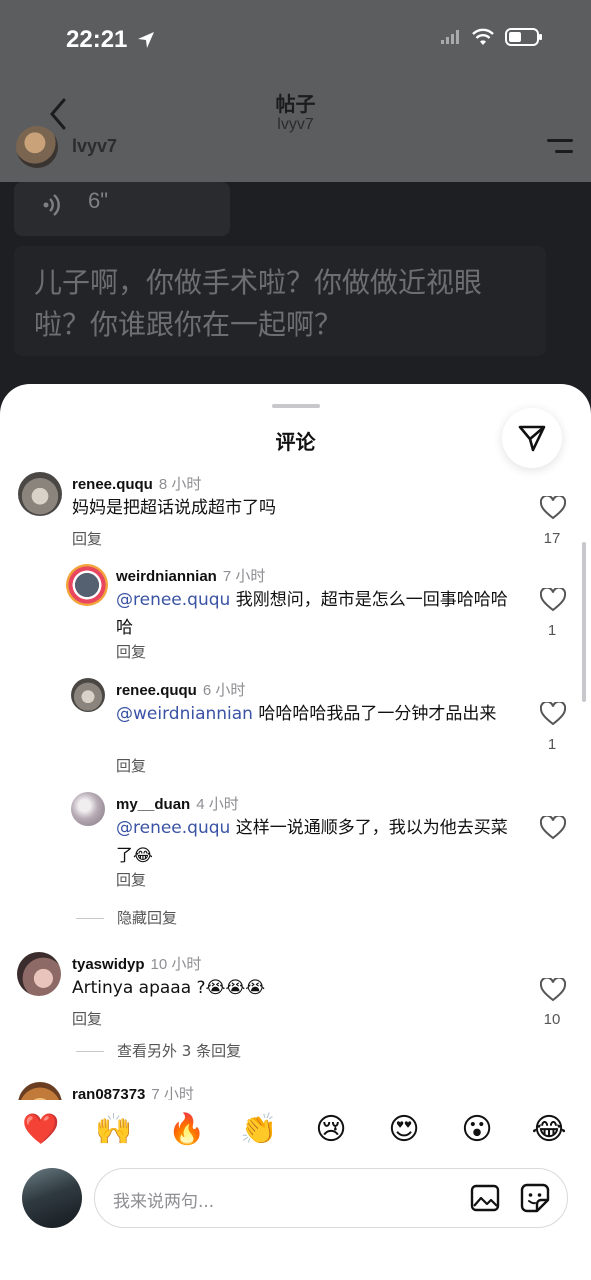 The image size is (591, 1280). Describe the element at coordinates (584, 622) in the screenshot. I see `scrollbar` at that location.